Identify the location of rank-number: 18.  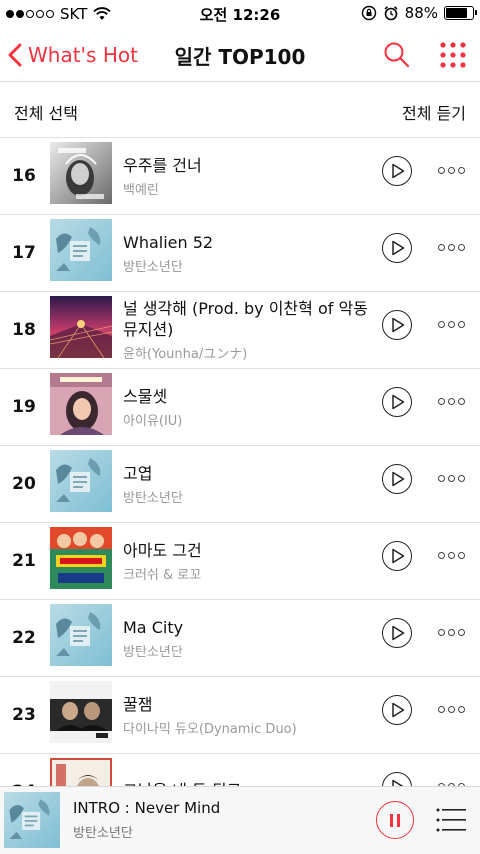
(24, 330).